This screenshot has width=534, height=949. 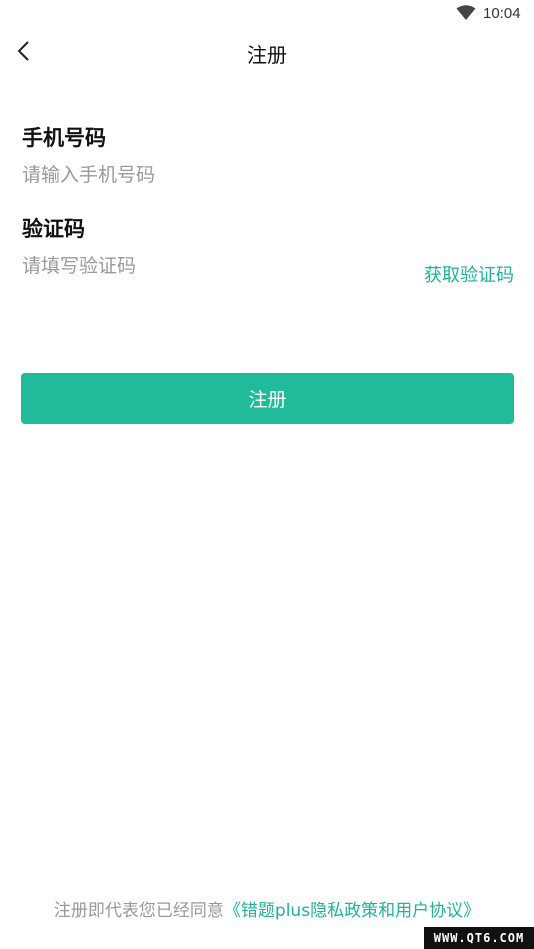 I want to click on agreement-text: 注册即代表您已经同意《错题plus隐私政策和用户协议》, so click(x=267, y=908).